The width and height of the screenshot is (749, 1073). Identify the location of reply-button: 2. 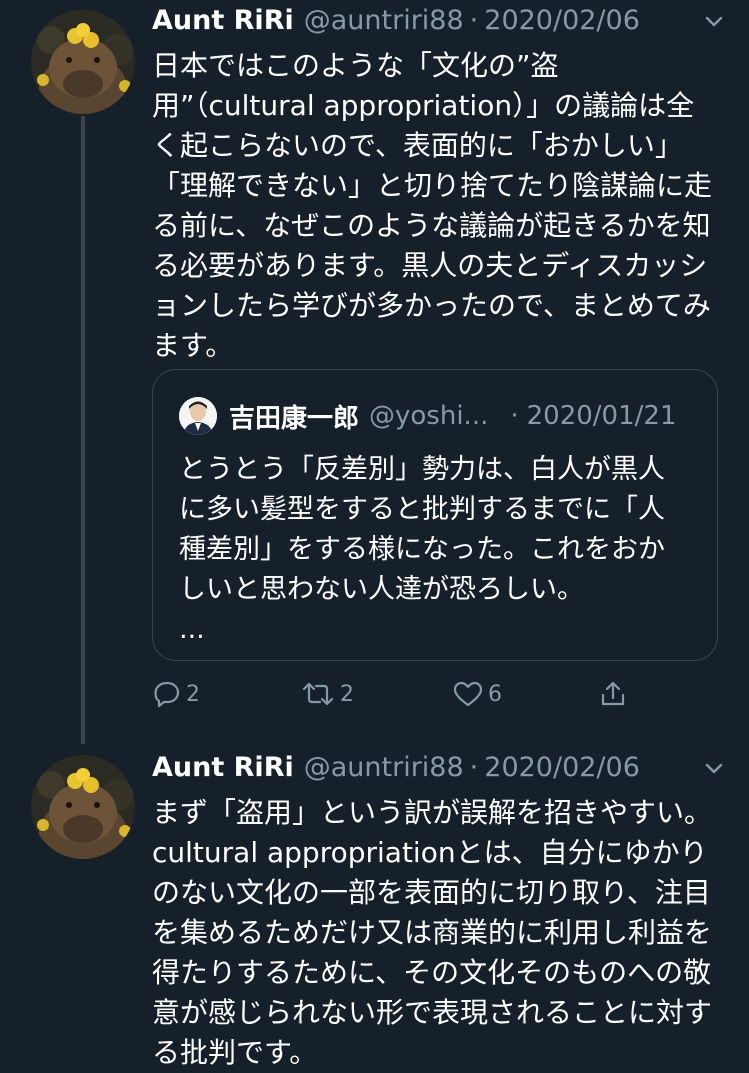
(176, 694).